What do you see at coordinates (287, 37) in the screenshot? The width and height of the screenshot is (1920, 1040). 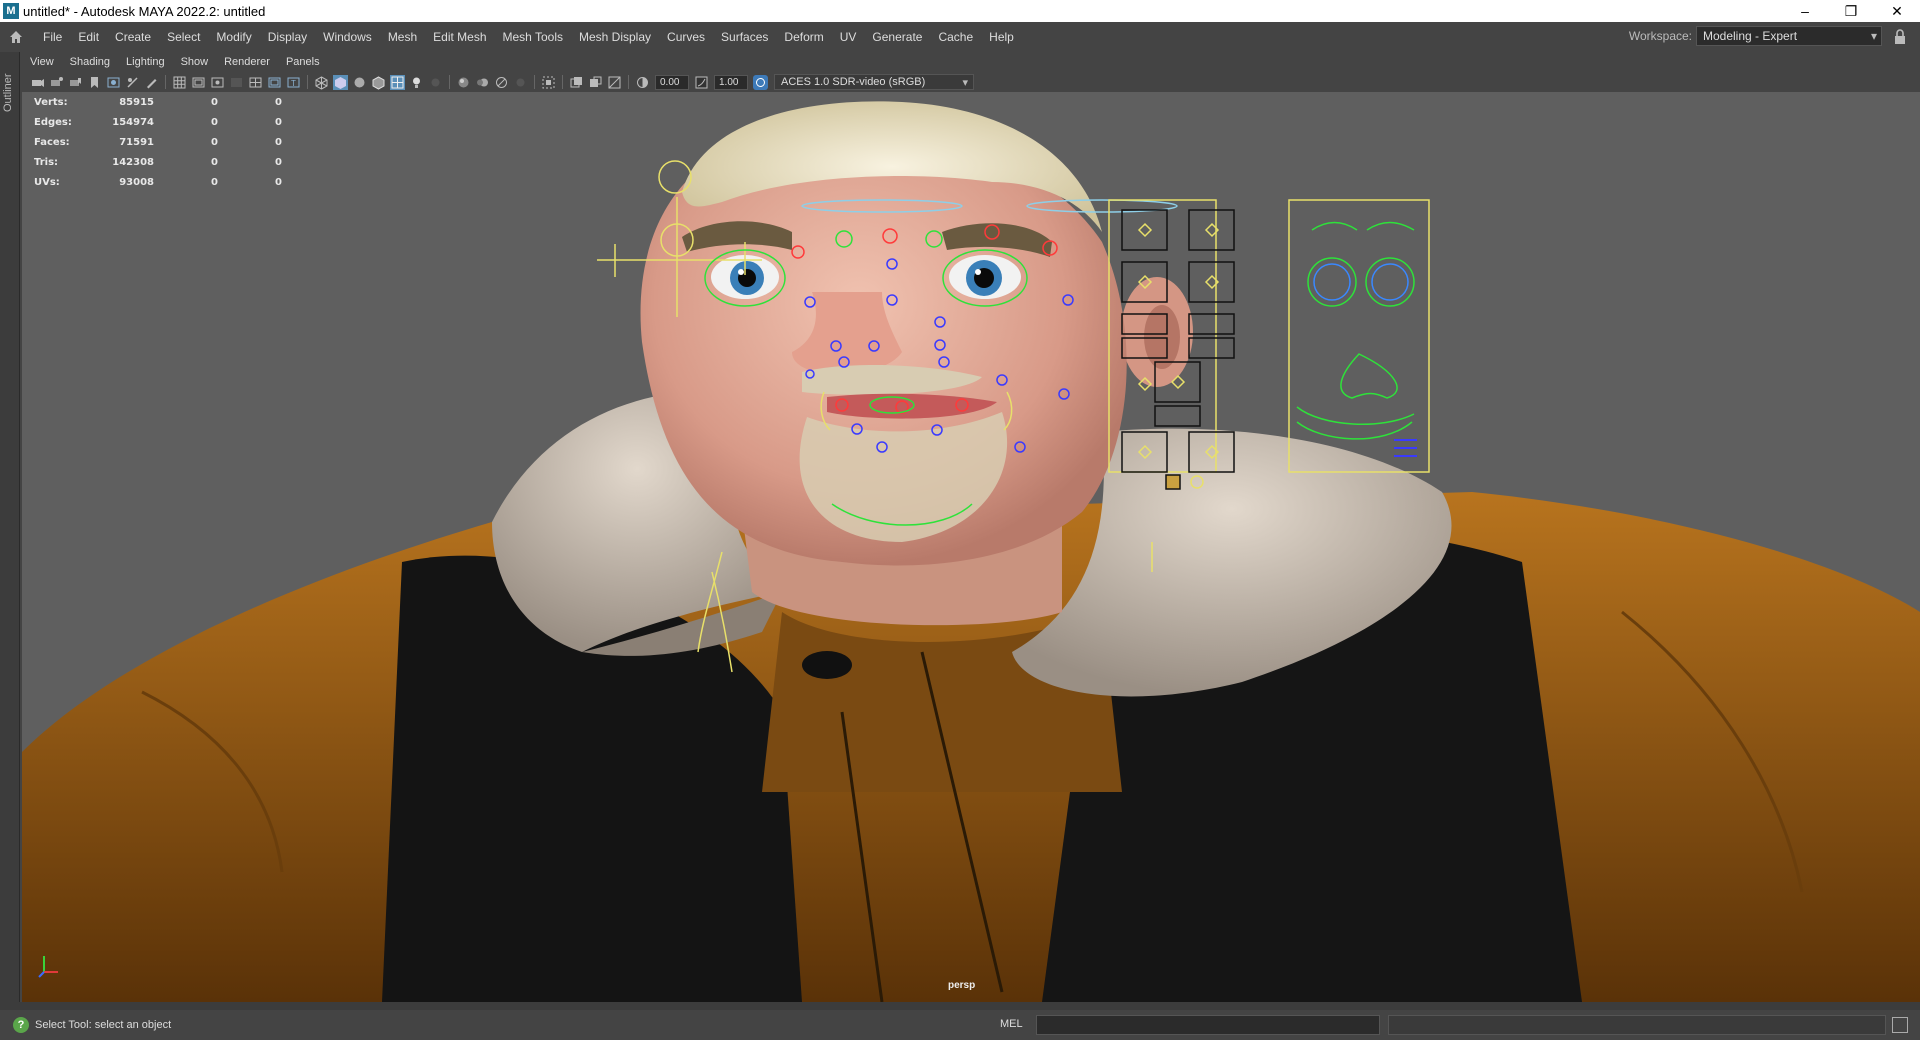 I see `menu-display: Display` at bounding box center [287, 37].